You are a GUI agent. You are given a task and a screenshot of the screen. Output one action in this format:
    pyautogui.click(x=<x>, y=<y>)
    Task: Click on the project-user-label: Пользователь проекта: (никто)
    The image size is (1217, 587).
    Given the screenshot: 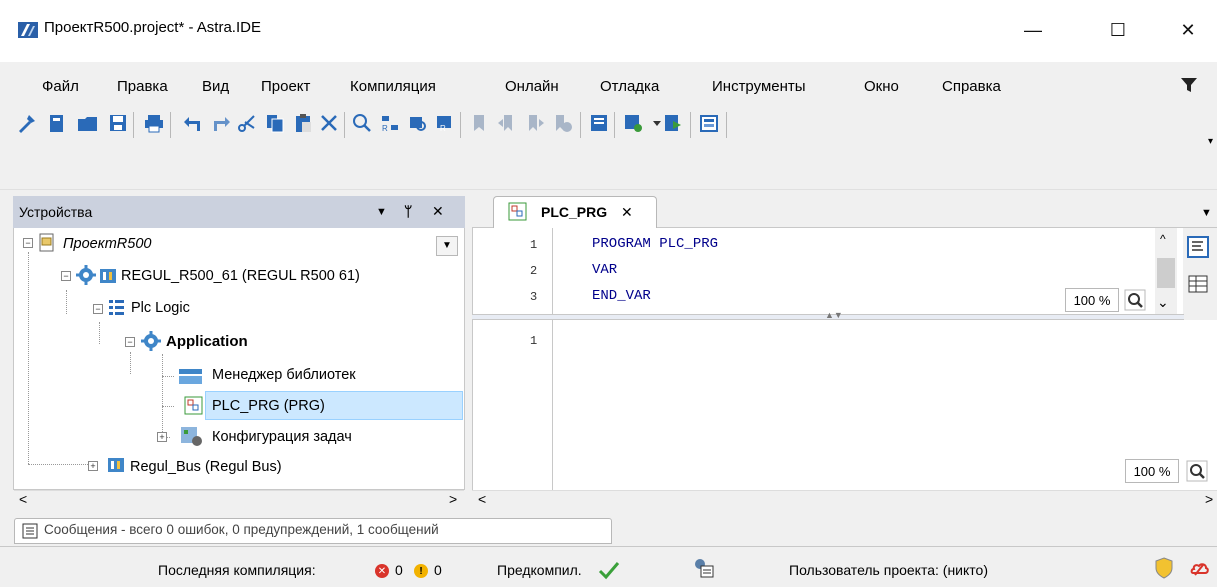 What is the action you would take?
    pyautogui.click(x=888, y=570)
    